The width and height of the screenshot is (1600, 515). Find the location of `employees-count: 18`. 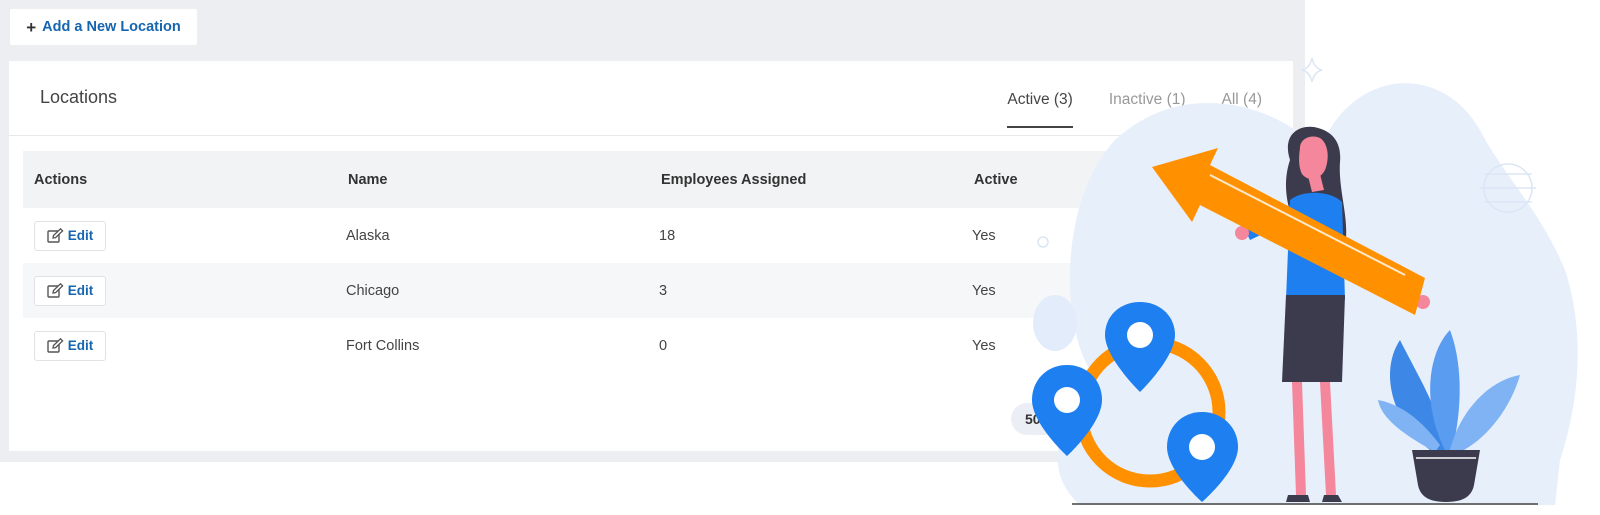

employees-count: 18 is located at coordinates (667, 235).